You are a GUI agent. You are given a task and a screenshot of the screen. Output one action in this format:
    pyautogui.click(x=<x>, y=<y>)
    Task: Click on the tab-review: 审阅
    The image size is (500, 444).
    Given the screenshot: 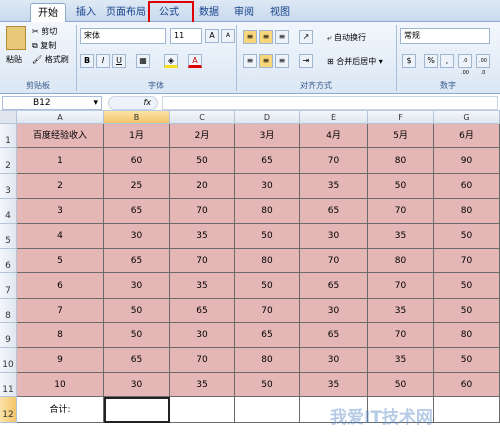 What is the action you would take?
    pyautogui.click(x=244, y=12)
    